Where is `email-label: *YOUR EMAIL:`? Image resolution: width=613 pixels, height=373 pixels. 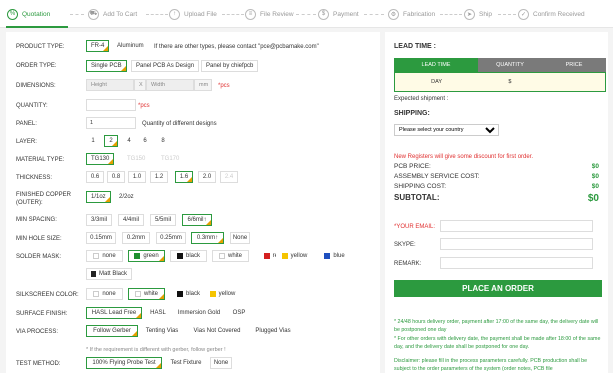 email-label: *YOUR EMAIL: is located at coordinates (415, 227).